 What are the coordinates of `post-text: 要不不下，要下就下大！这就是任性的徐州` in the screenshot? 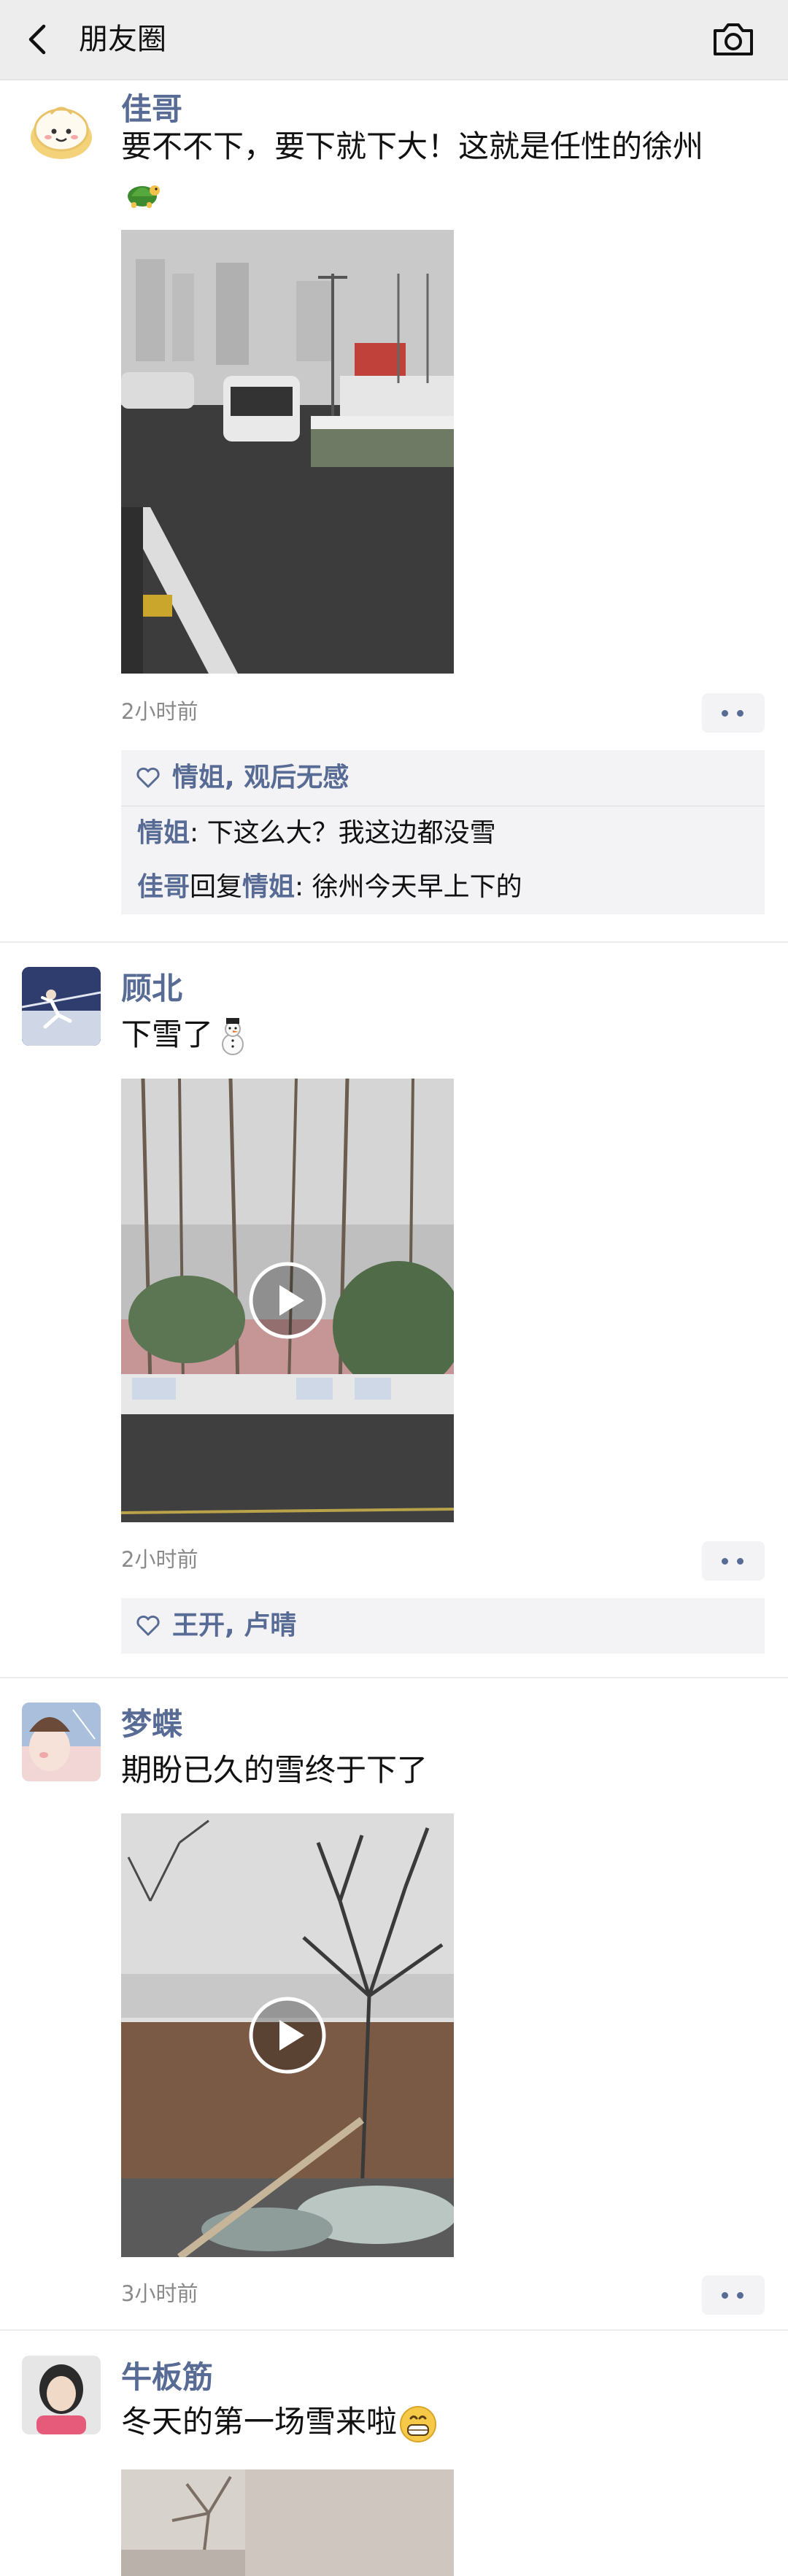 It's located at (427, 169).